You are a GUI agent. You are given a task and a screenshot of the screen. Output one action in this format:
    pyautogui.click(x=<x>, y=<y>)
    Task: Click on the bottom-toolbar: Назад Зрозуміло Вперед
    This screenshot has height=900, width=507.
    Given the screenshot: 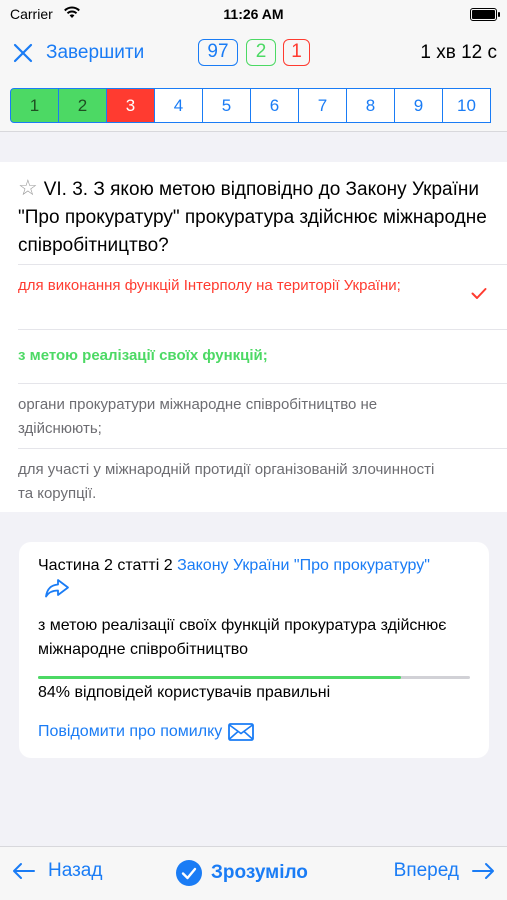 What is the action you would take?
    pyautogui.click(x=253, y=873)
    